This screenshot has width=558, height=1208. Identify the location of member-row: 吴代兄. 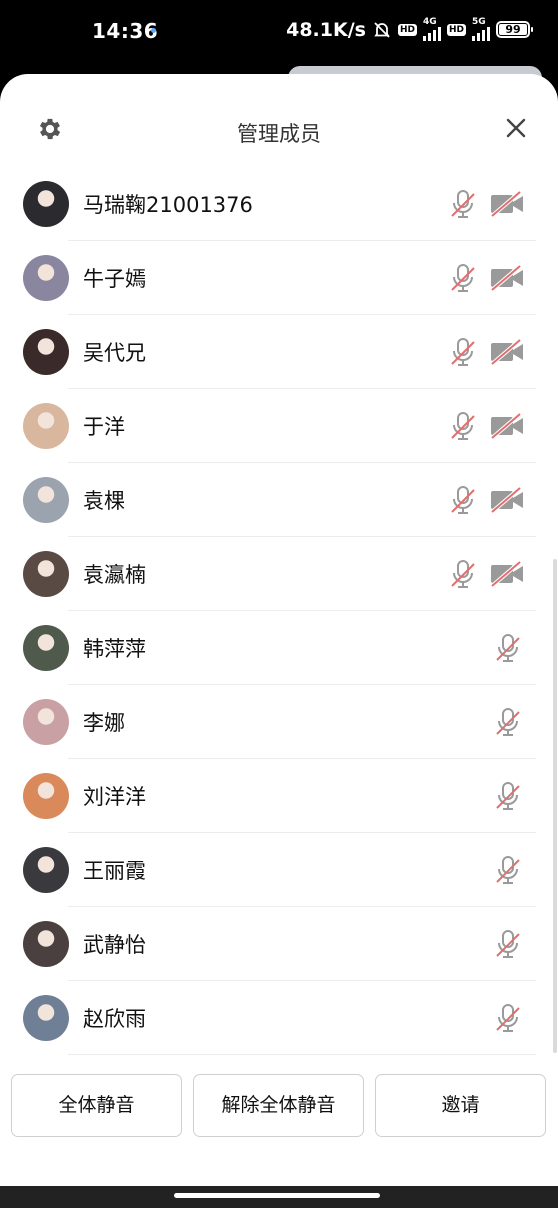
(279, 352).